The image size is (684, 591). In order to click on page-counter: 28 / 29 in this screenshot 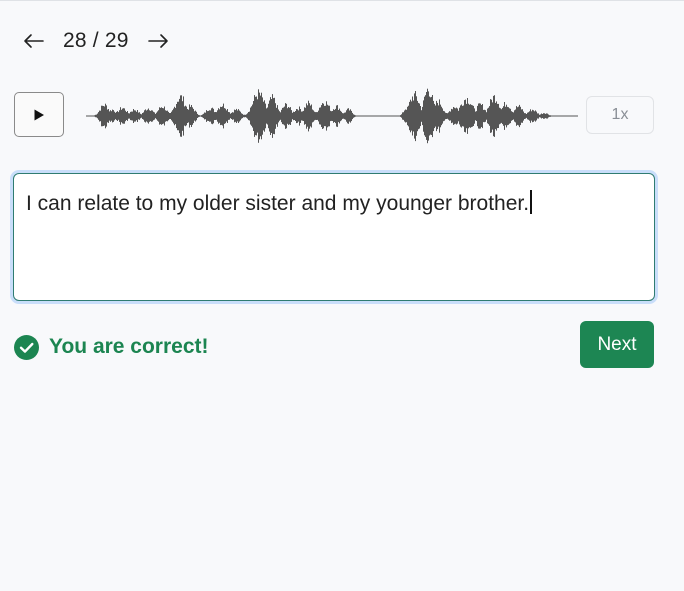, I will do `click(96, 40)`.